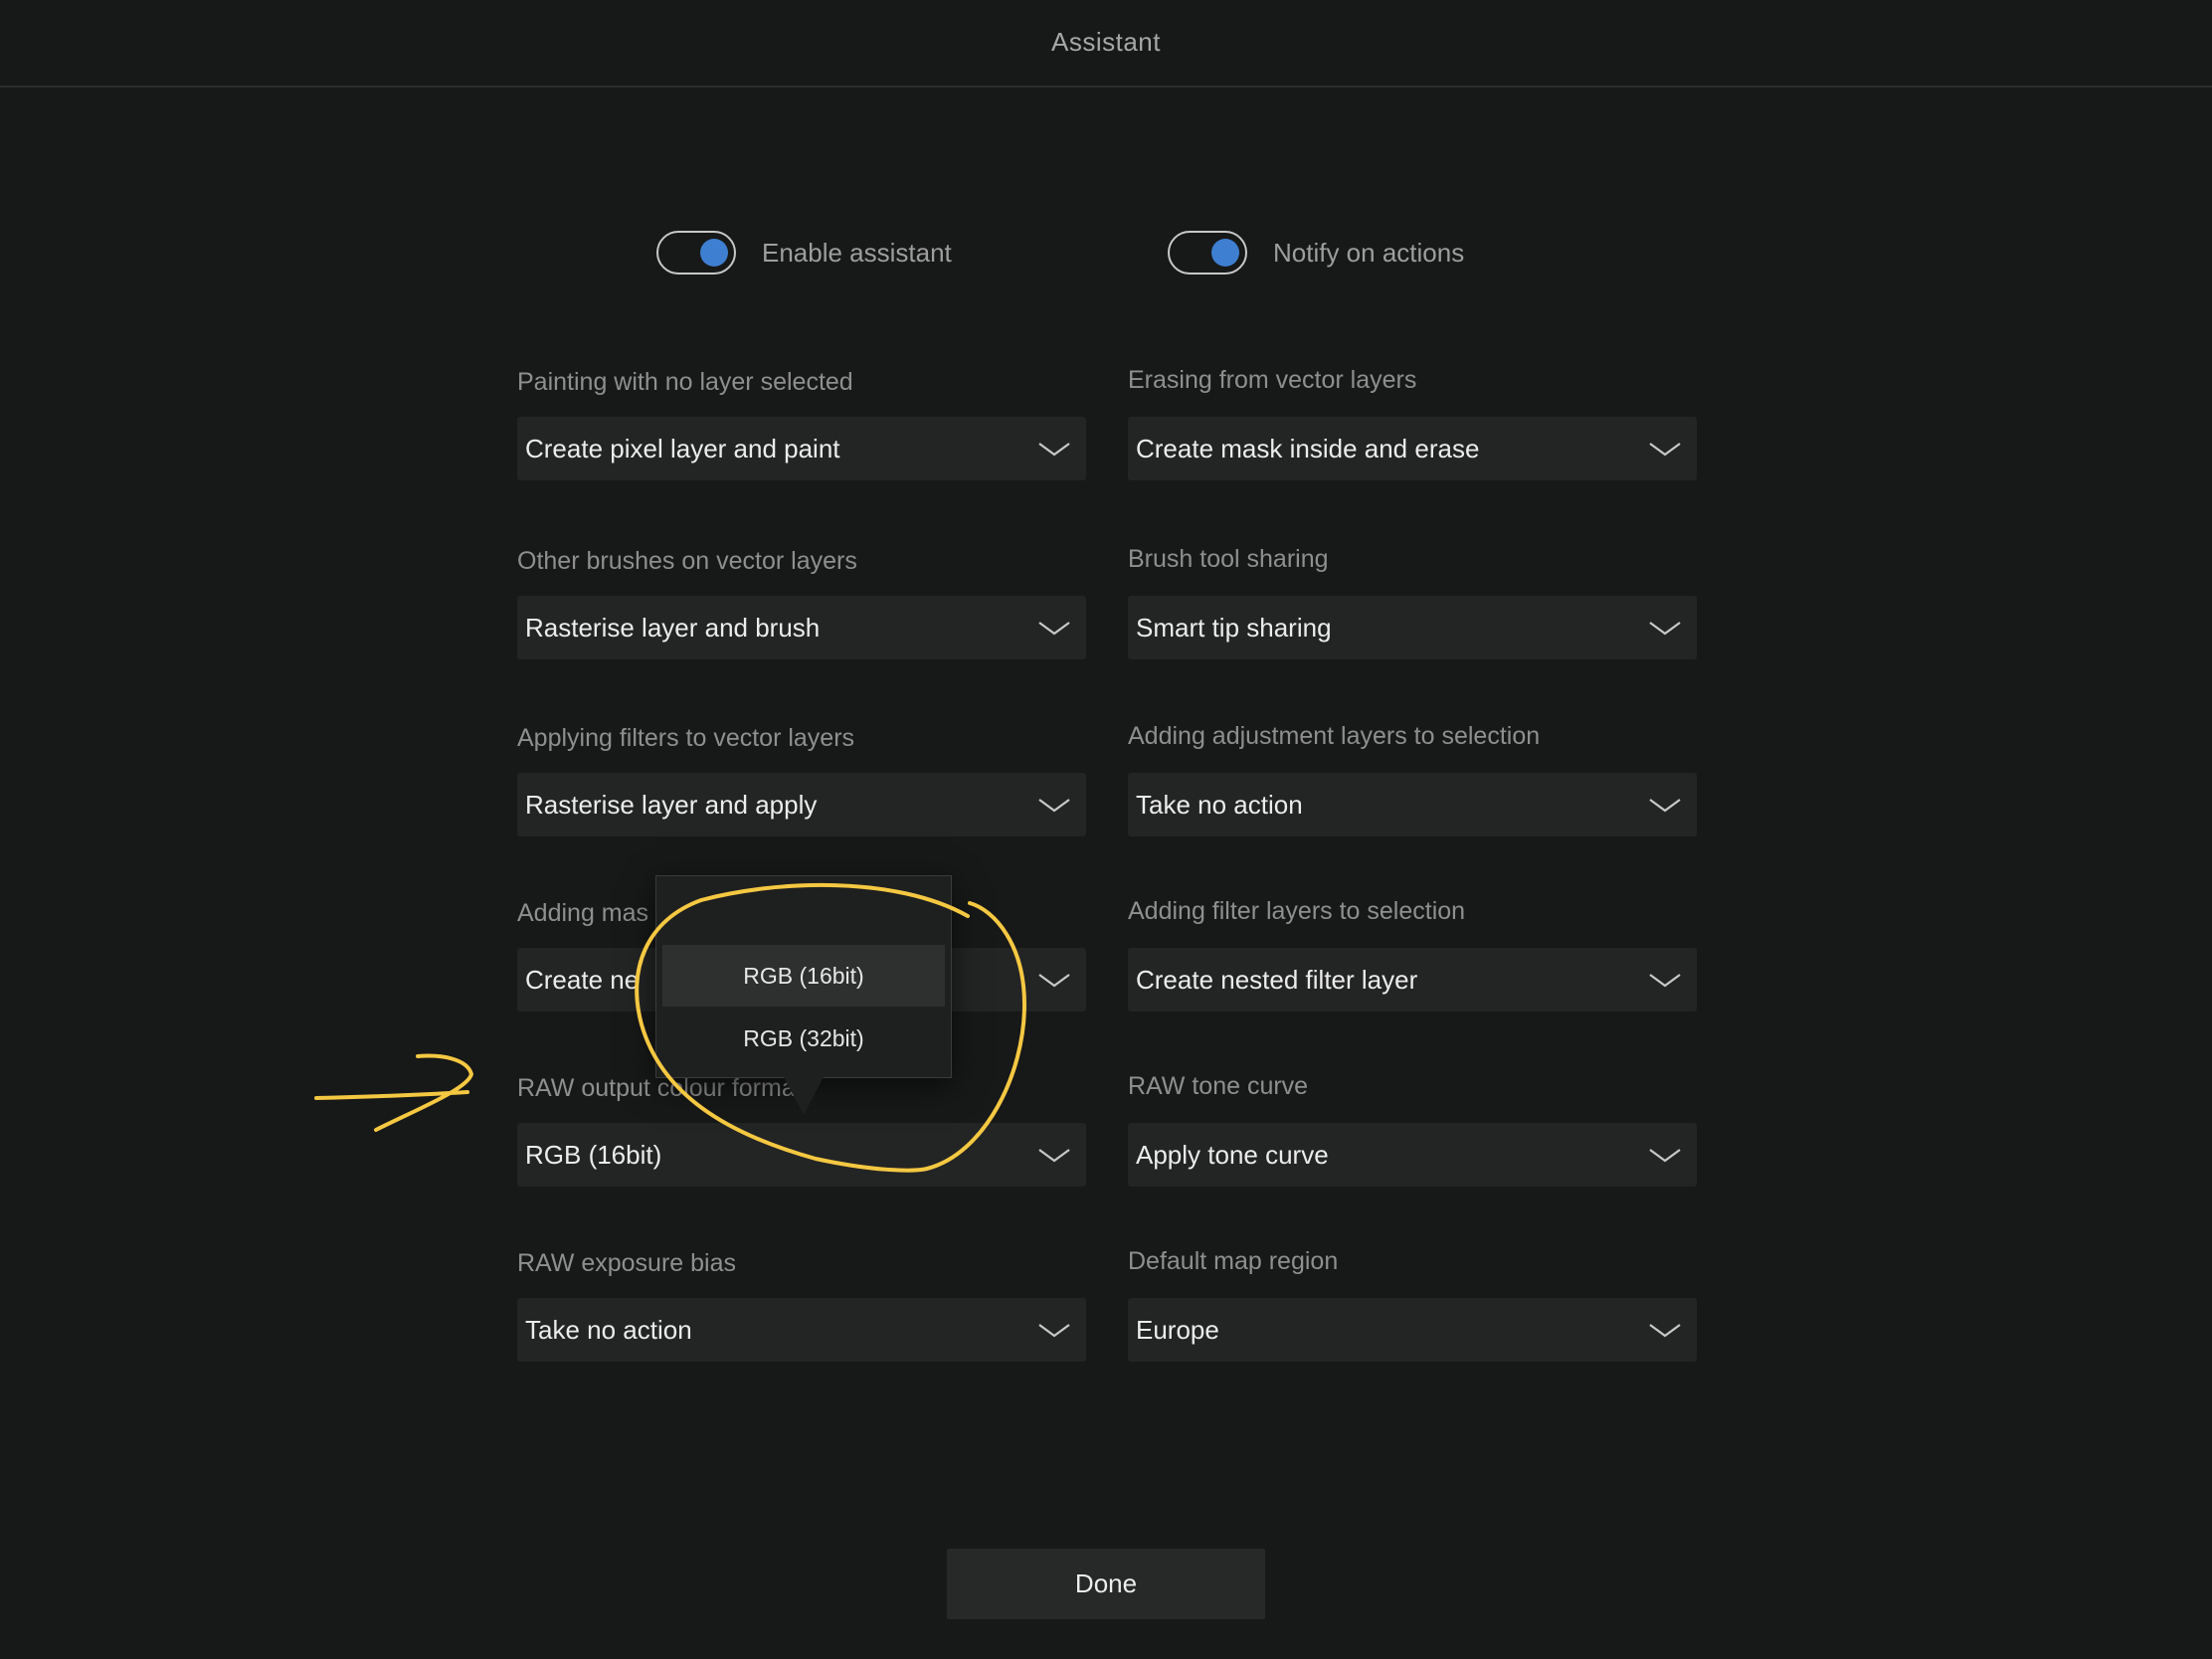 This screenshot has height=1659, width=2212. Describe the element at coordinates (1412, 804) in the screenshot. I see `adjustment-layers-select: Take no action` at that location.